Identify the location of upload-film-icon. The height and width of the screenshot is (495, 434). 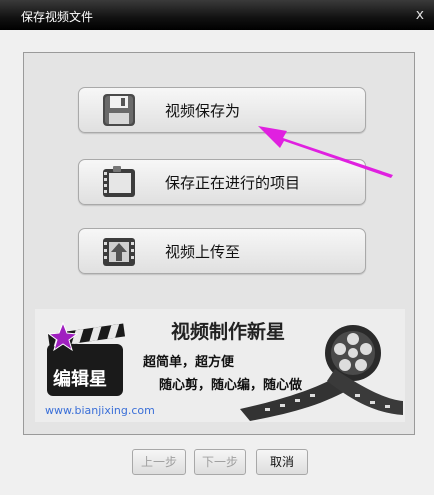
(119, 252).